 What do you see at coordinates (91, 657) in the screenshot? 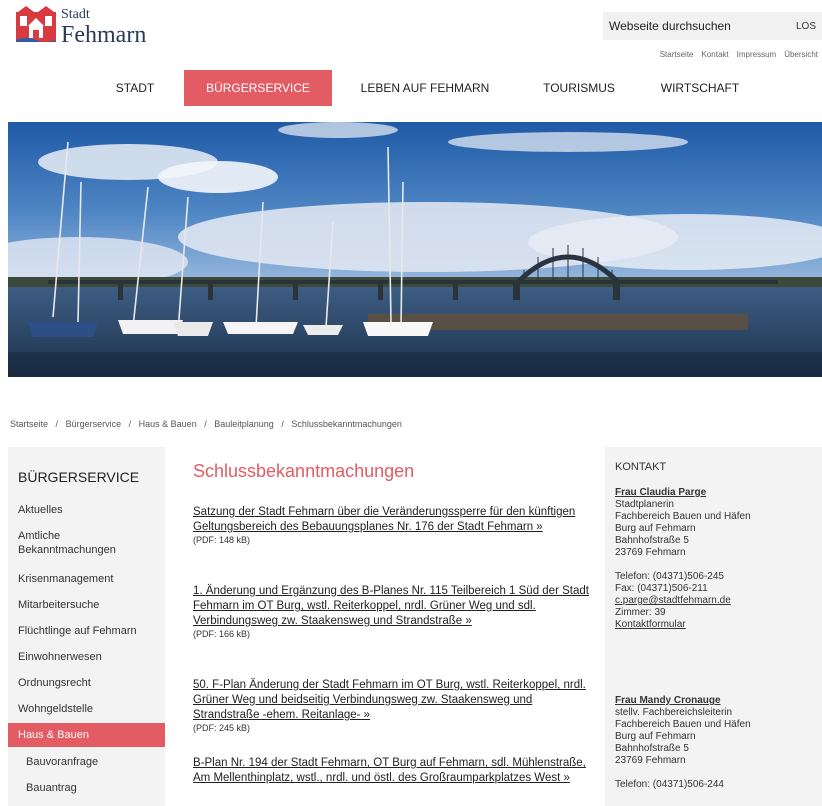
I see `sidebar-item-einwohnerwesen: Einwohnerwesen` at bounding box center [91, 657].